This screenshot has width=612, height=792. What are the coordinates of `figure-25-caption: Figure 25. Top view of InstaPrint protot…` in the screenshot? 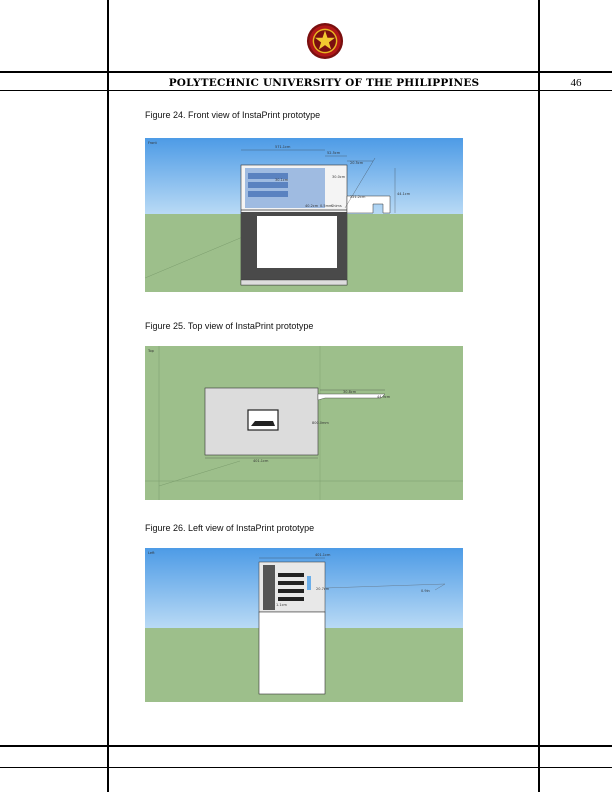 It's located at (229, 326).